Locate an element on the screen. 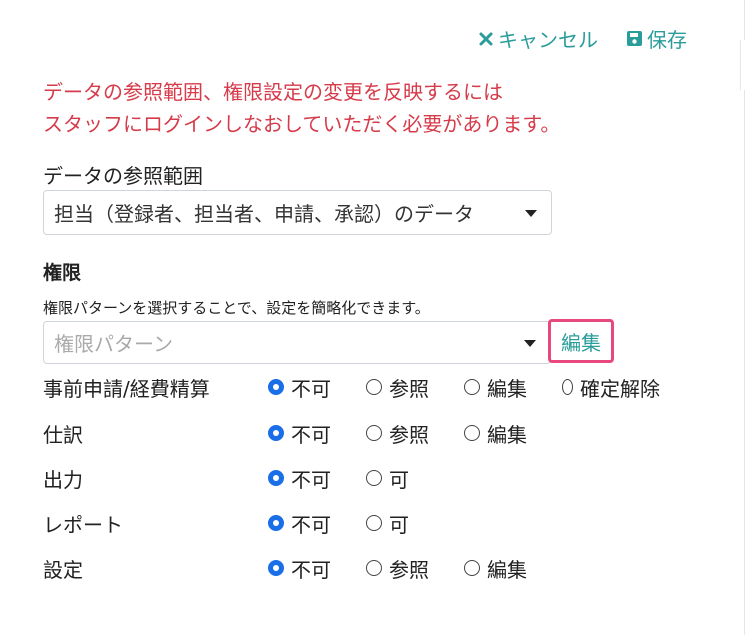 This screenshot has width=749, height=635. warning-line-2: スタッフにログインしなおしていただく必要があります。 is located at coordinates (302, 124).